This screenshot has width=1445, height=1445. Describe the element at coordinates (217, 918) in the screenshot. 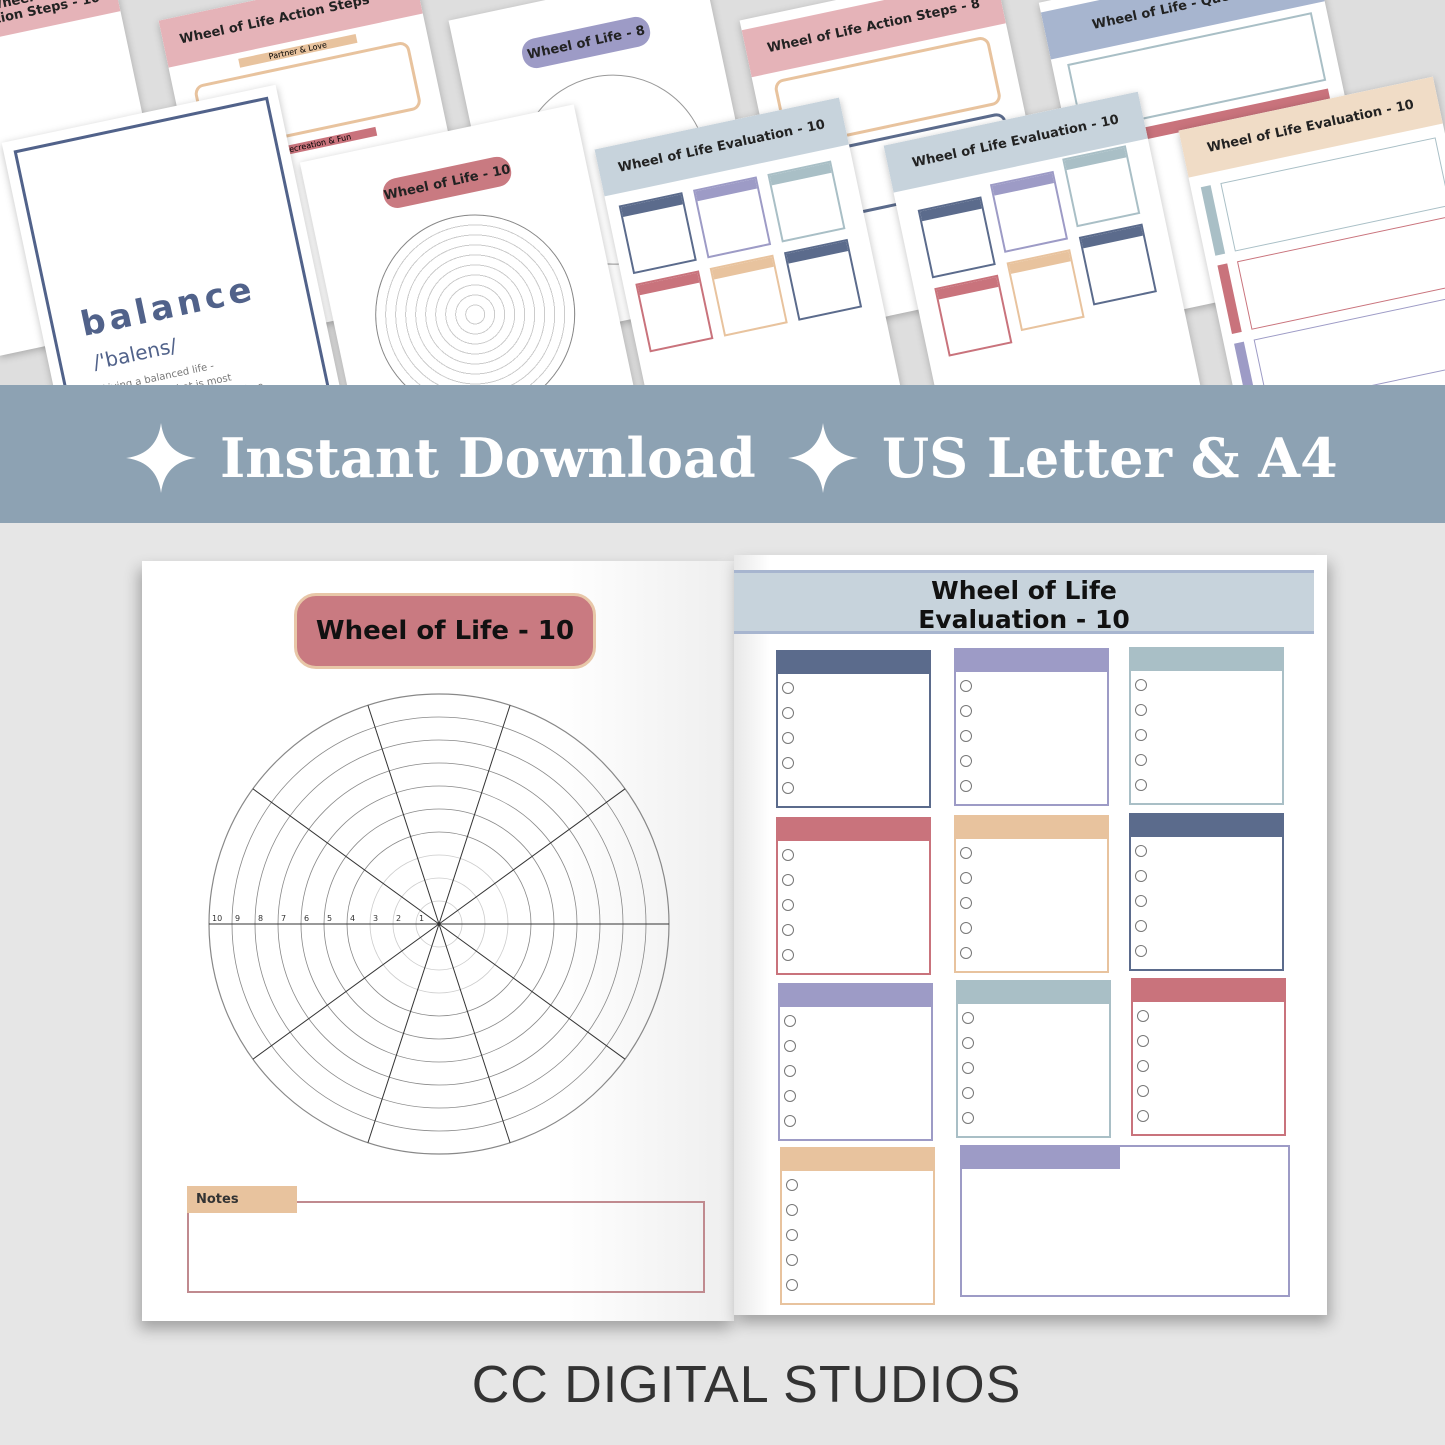

I see `scale-label: 10` at that location.